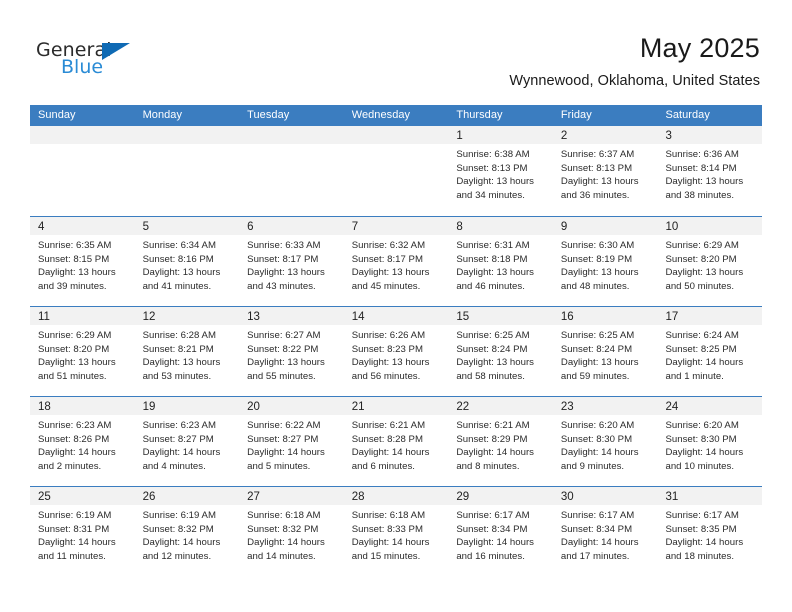 This screenshot has height=612, width=792. I want to click on day-detail-line: Sunrise: 6:18 AM, so click(284, 515).